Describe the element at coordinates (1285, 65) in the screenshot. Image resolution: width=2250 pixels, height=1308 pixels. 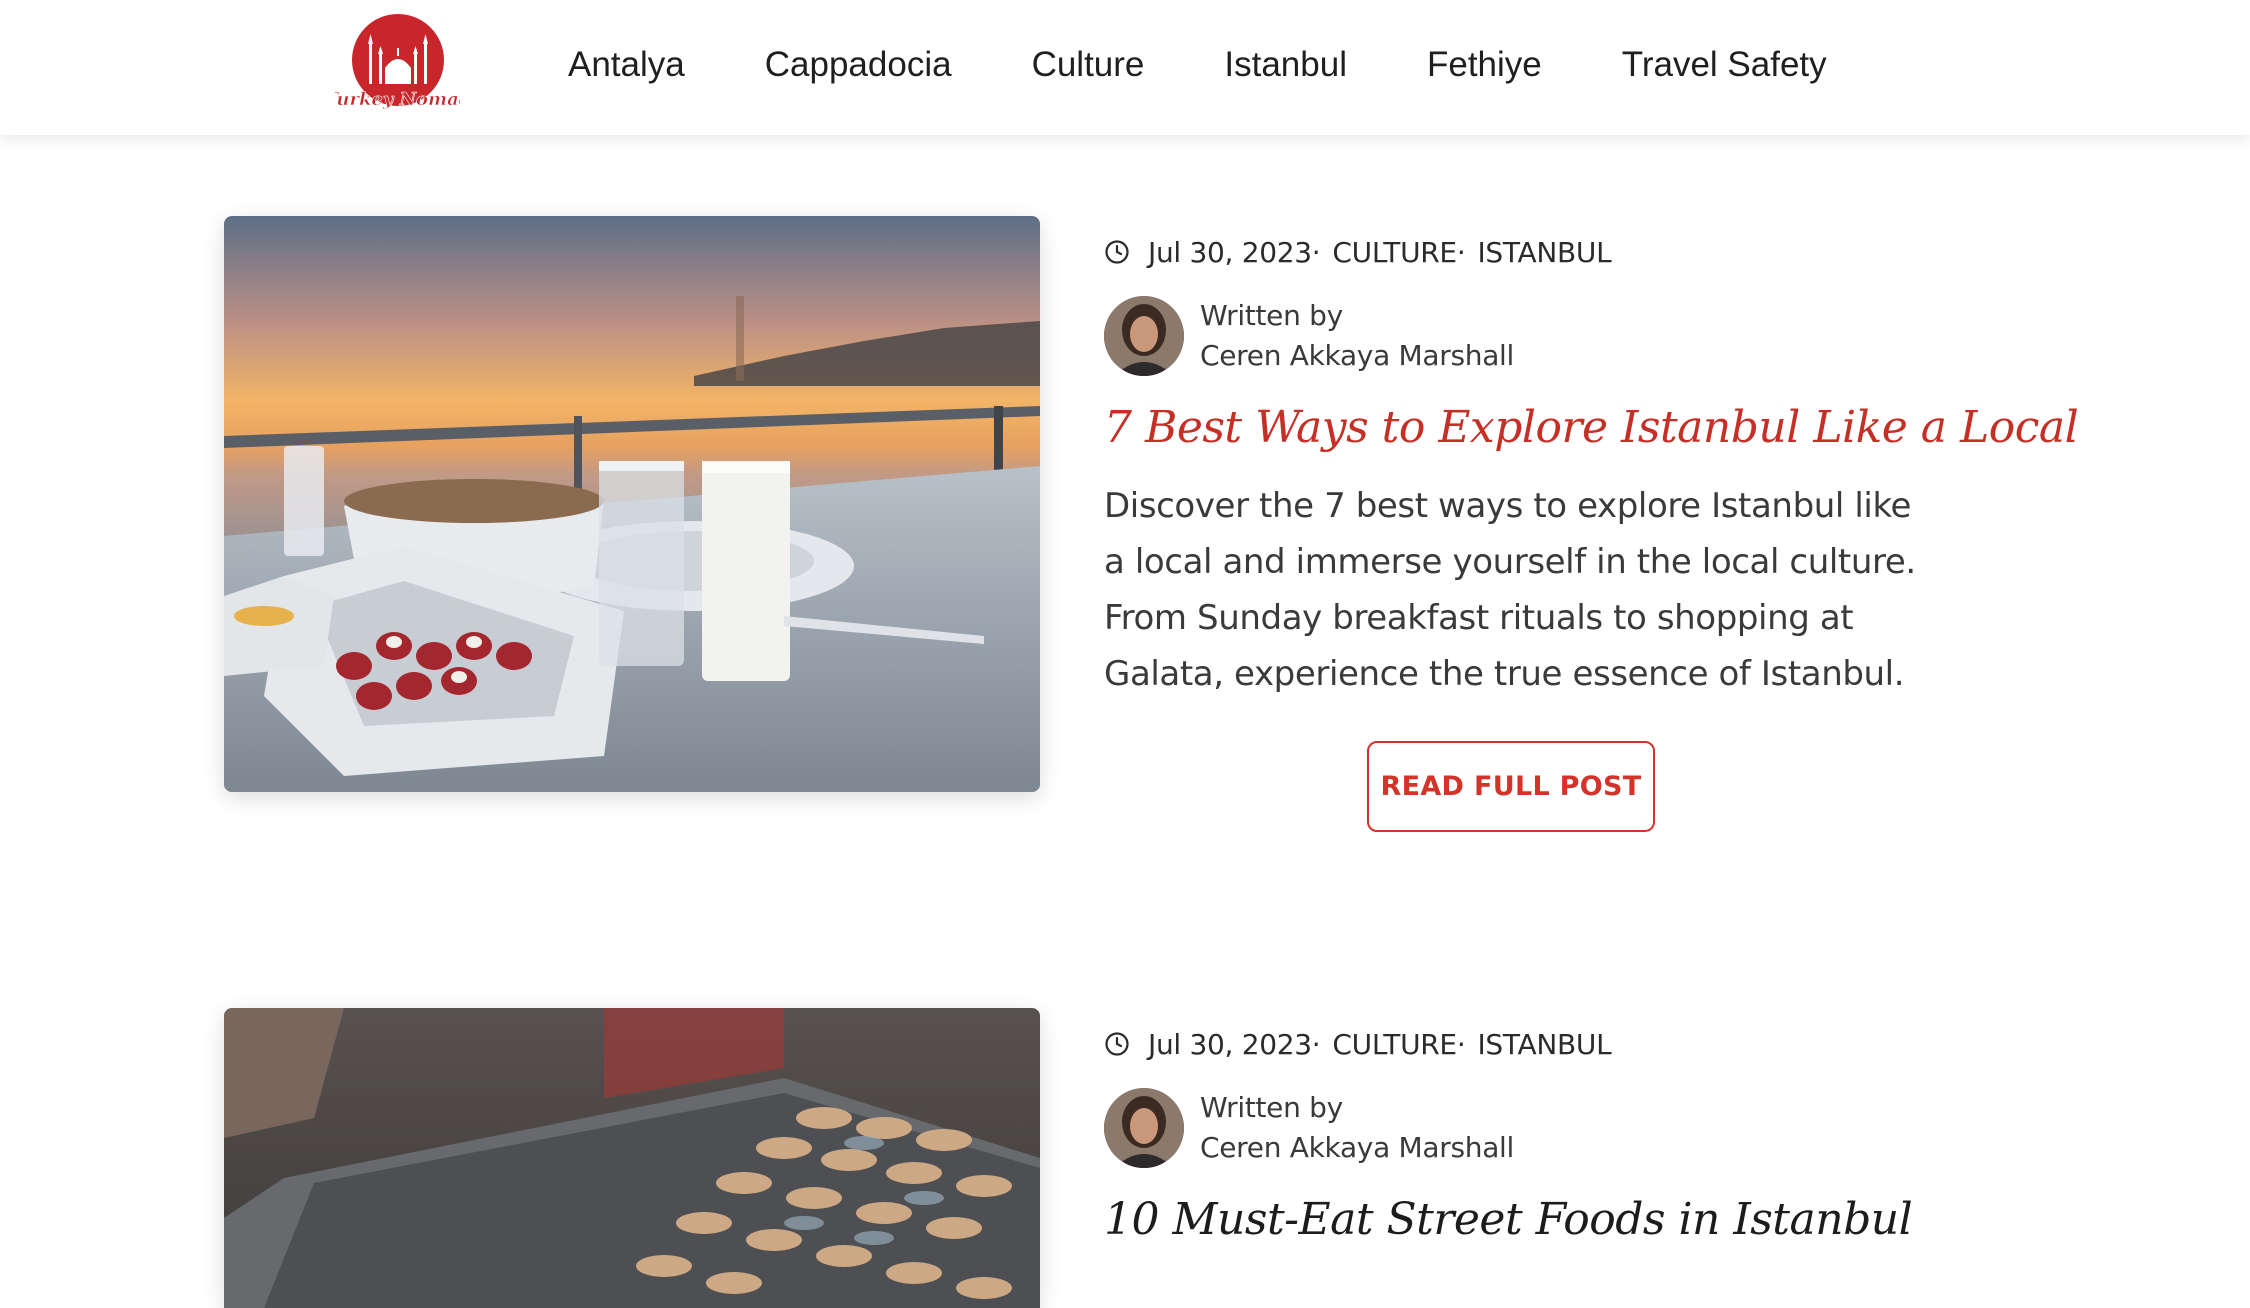
I see `nav-item-istanbul: Istanbul` at that location.